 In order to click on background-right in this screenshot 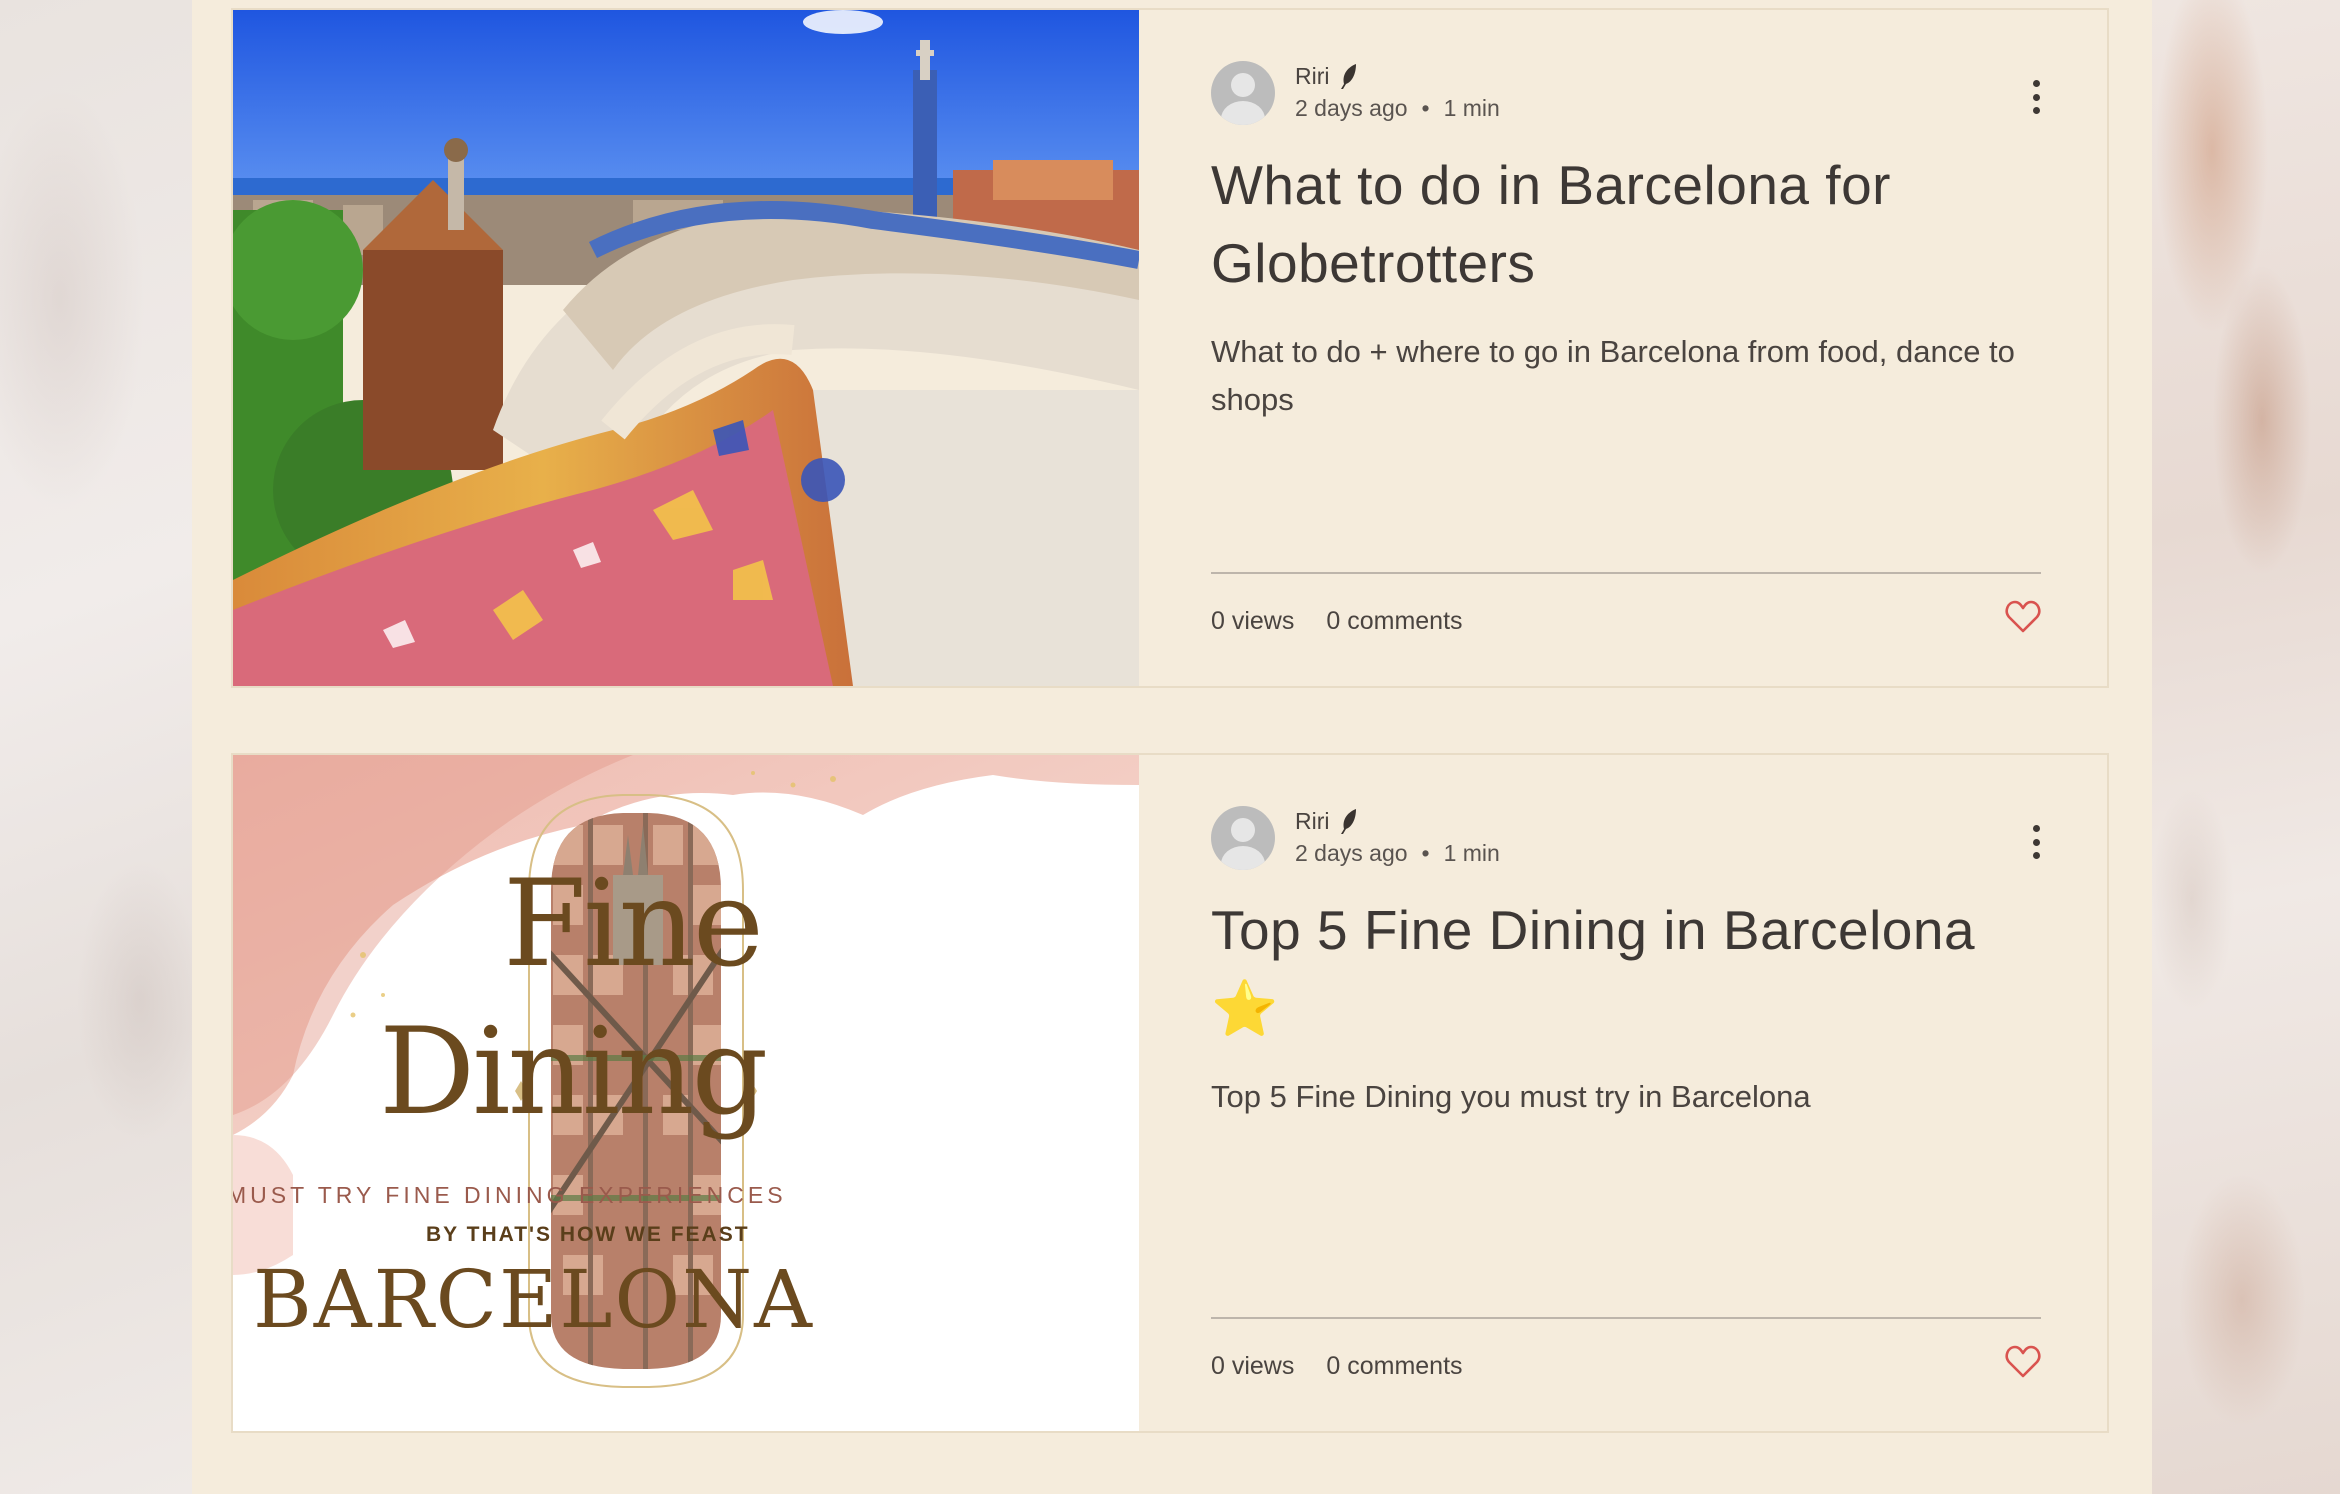, I will do `click(2246, 747)`.